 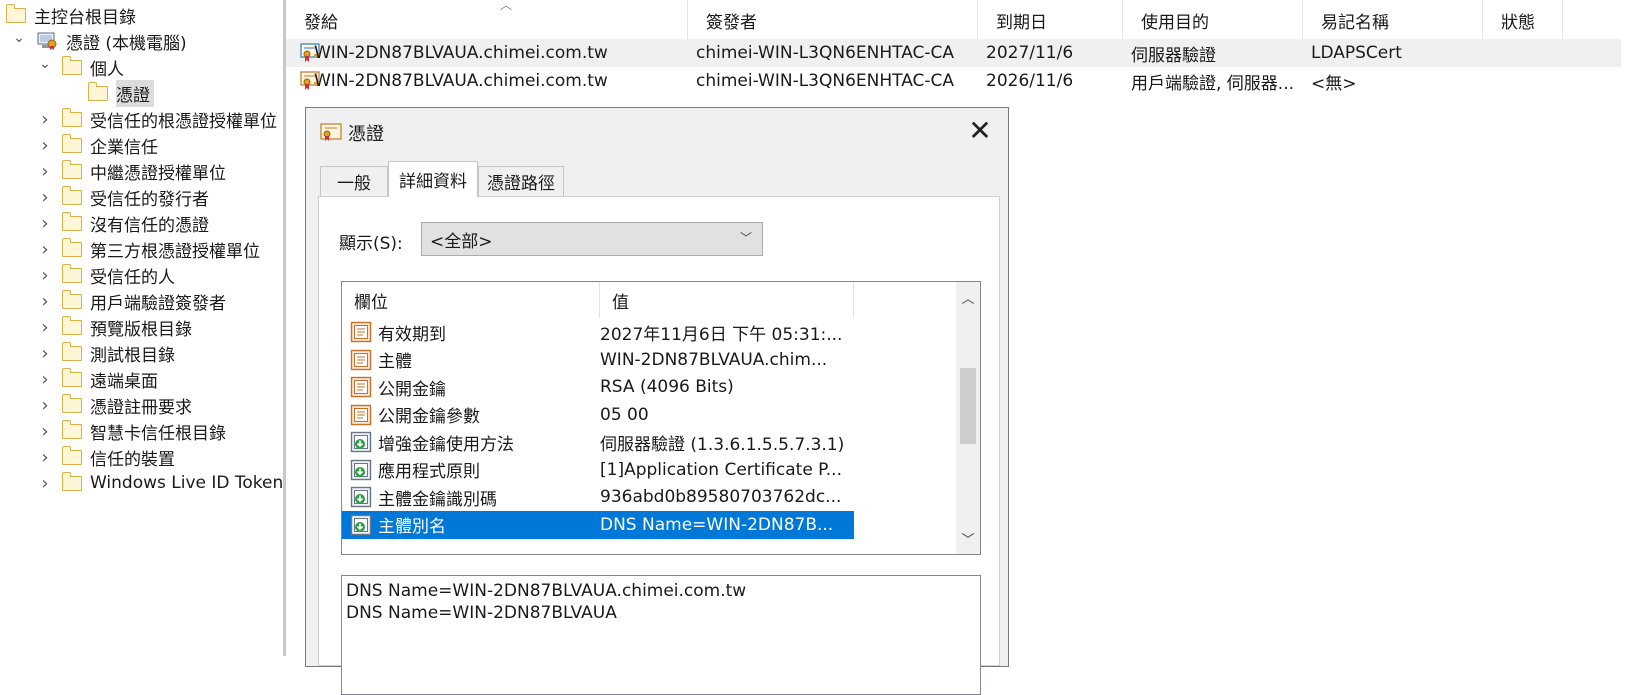 I want to click on tab-details: 詳細資料, so click(x=433, y=179).